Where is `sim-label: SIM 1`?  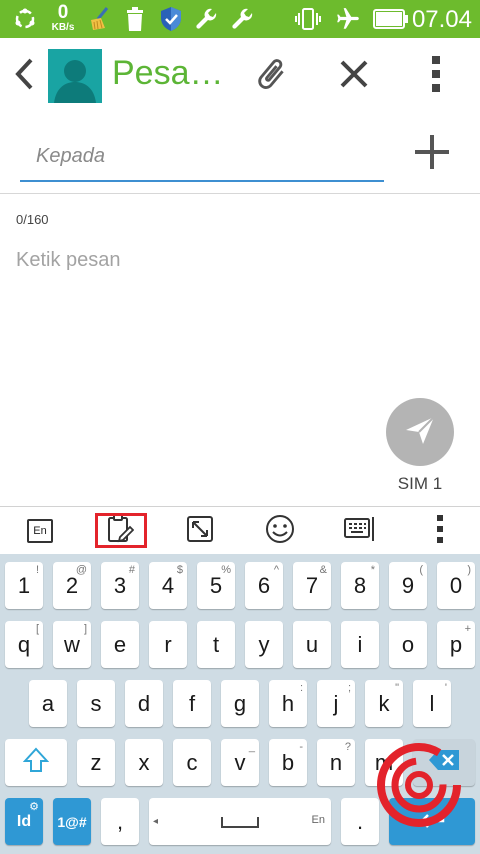
sim-label: SIM 1 is located at coordinates (420, 483).